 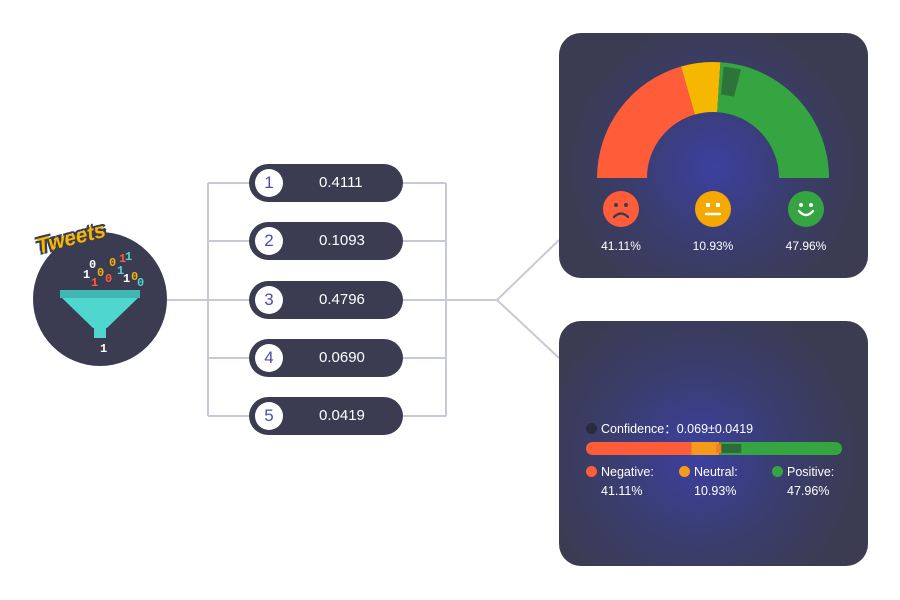 What do you see at coordinates (627, 472) in the screenshot?
I see `legend-name: Negative:` at bounding box center [627, 472].